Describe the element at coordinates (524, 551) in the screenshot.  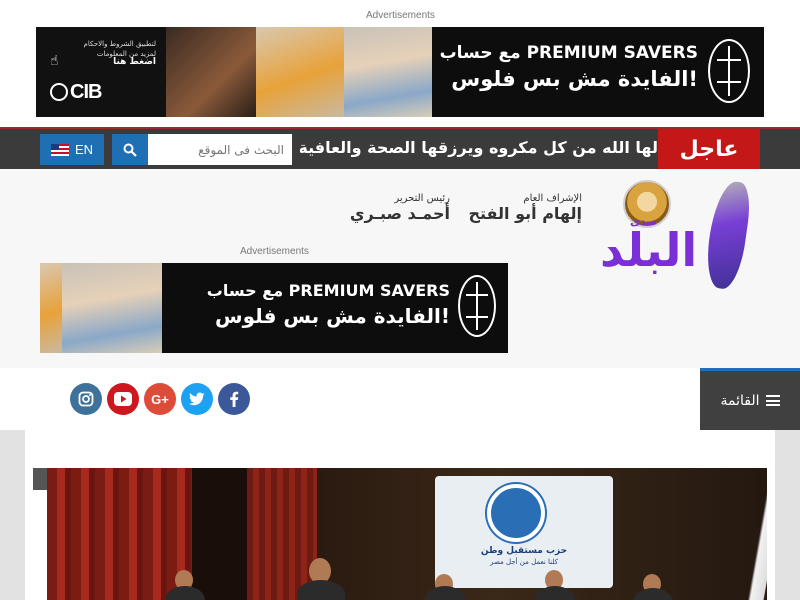
I see `screen-title: حزب مستقبل وطن` at that location.